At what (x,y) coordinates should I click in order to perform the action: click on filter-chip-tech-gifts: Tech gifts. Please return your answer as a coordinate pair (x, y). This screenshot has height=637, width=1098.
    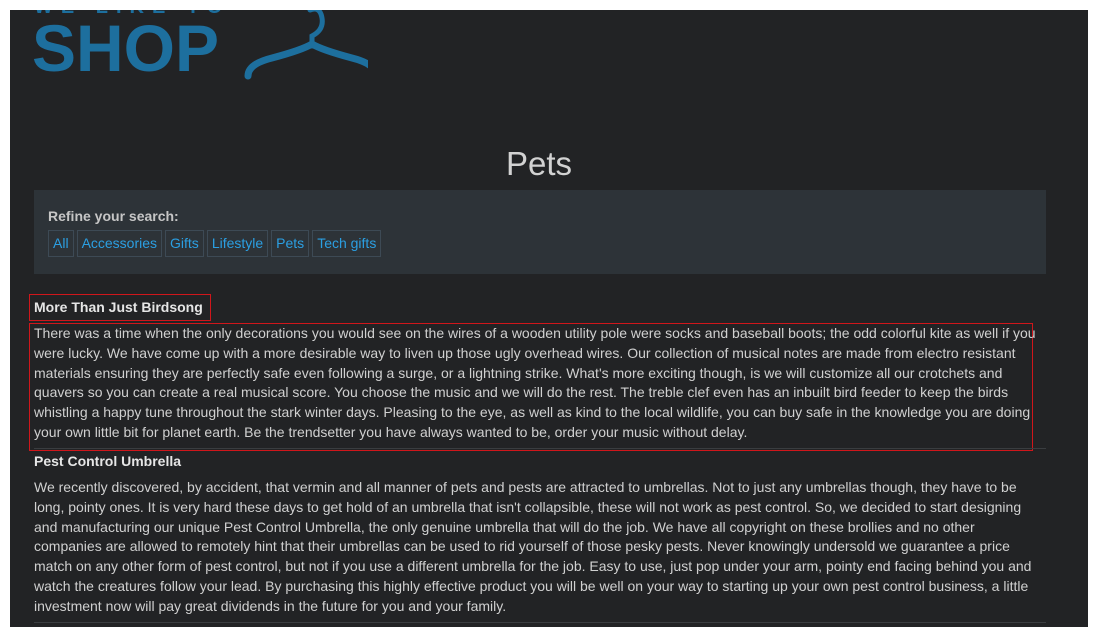
    Looking at the image, I should click on (347, 243).